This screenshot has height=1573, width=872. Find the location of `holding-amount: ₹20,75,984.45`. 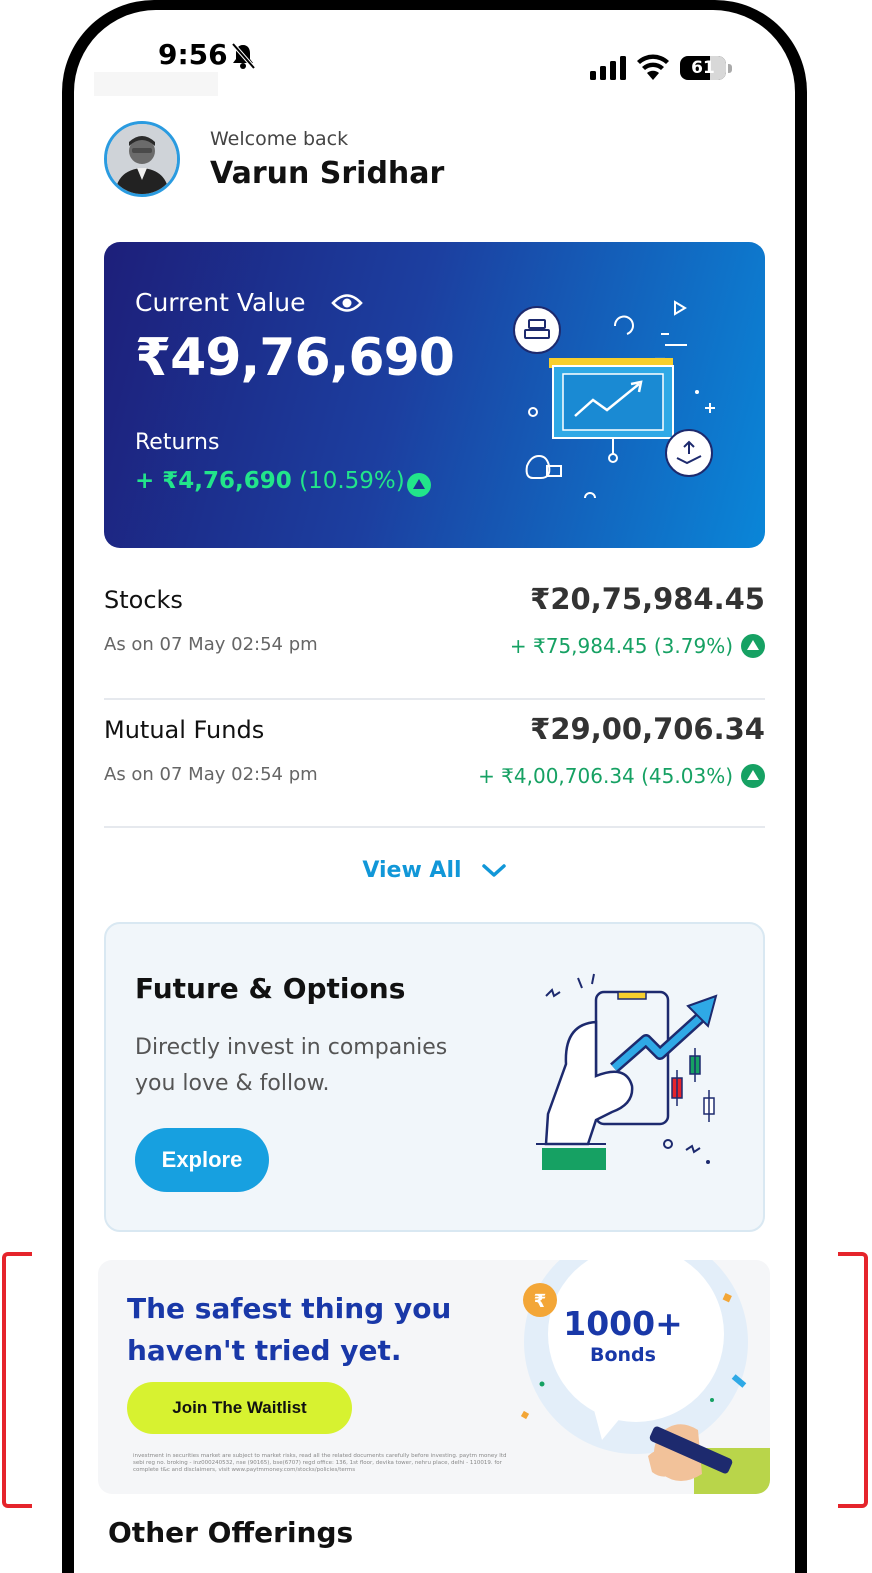

holding-amount: ₹20,75,984.45 is located at coordinates (647, 599).